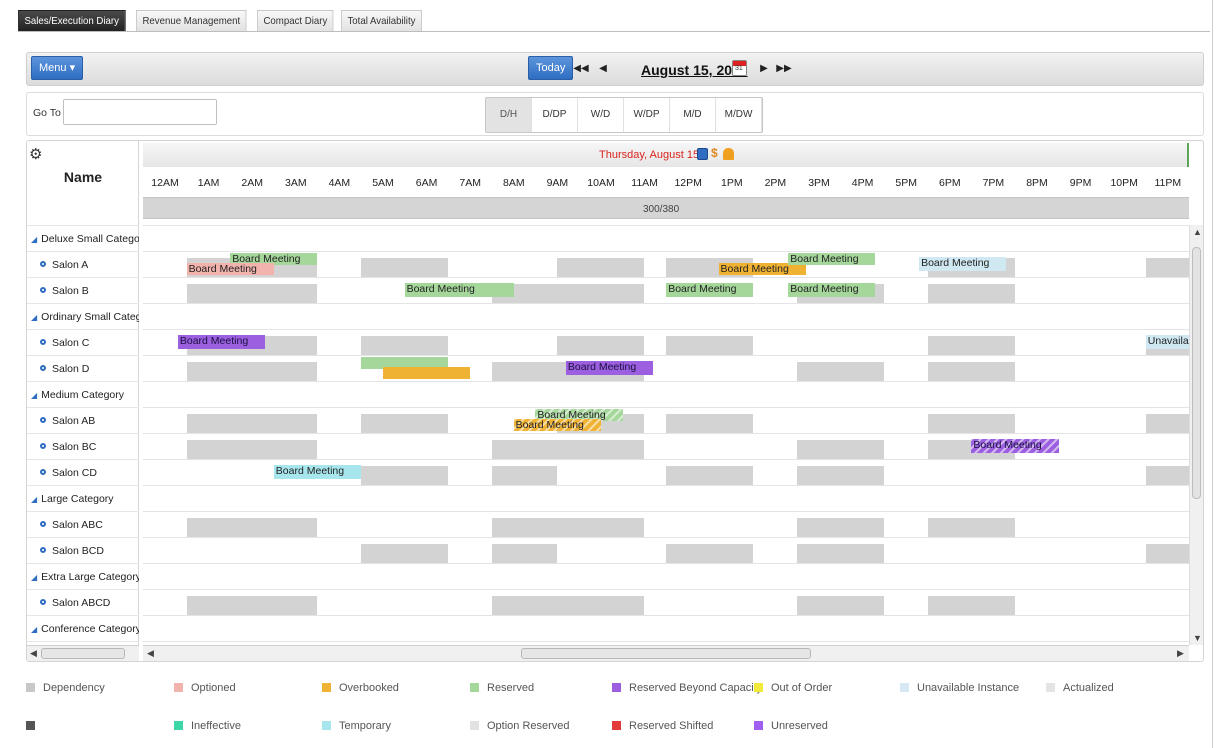 The width and height of the screenshot is (1226, 748). What do you see at coordinates (83, 394) in the screenshot?
I see `category-row: ◢ Medium Category` at bounding box center [83, 394].